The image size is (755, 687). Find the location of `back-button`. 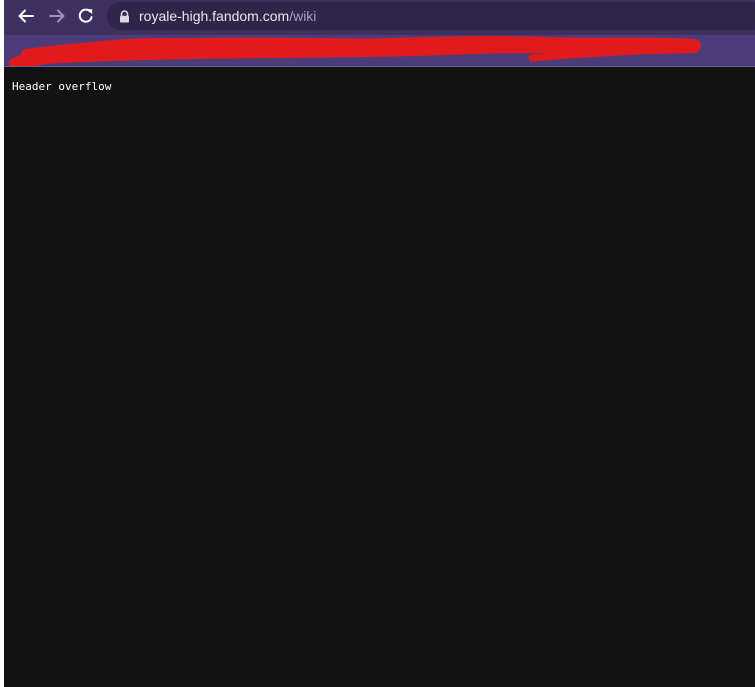

back-button is located at coordinates (26, 16).